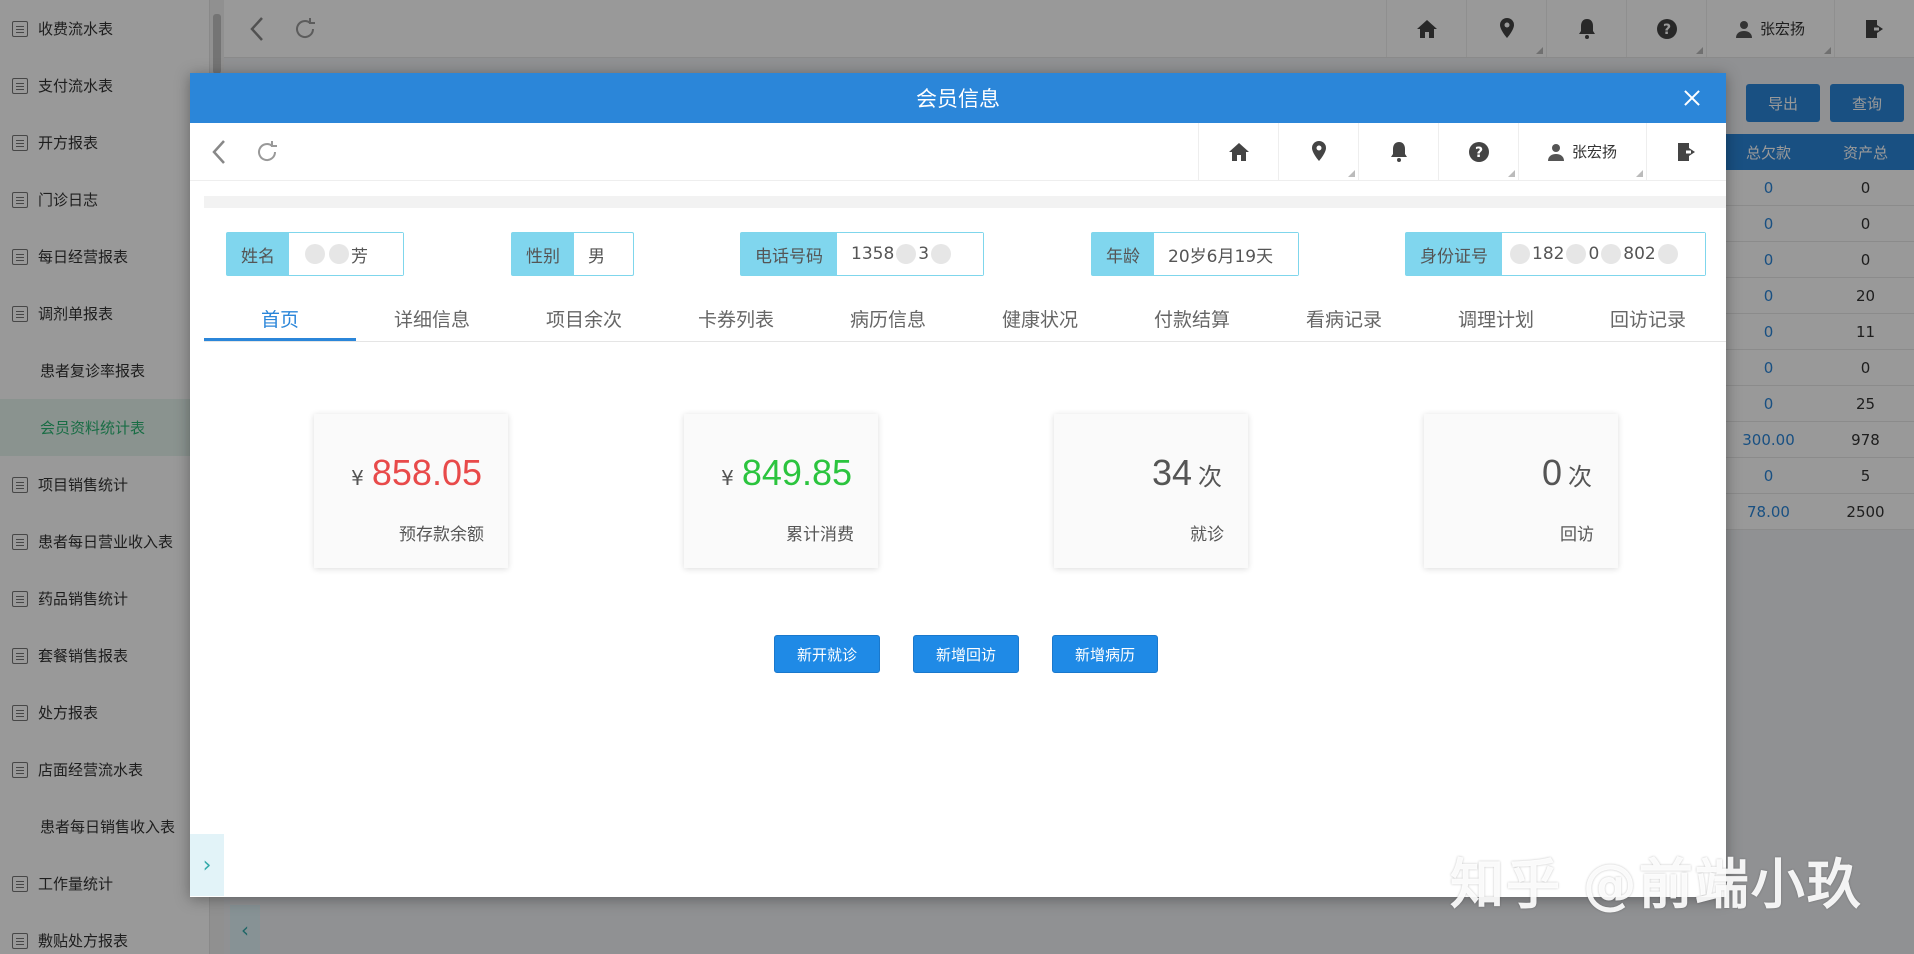  I want to click on logout-button, so click(1686, 151).